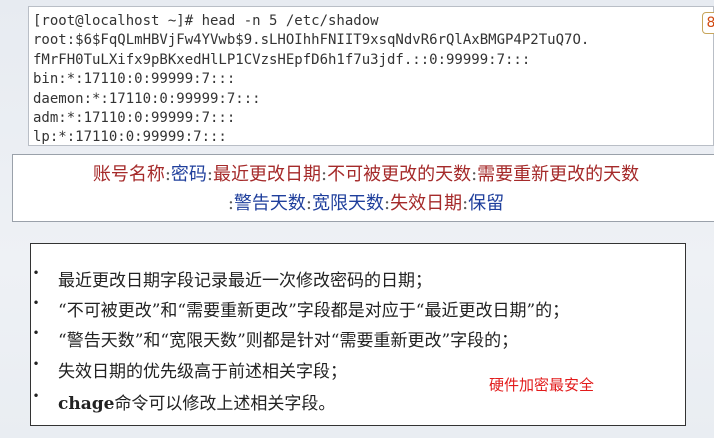 The image size is (714, 438). Describe the element at coordinates (269, 203) in the screenshot. I see `field-warn-days: 警告天数` at that location.